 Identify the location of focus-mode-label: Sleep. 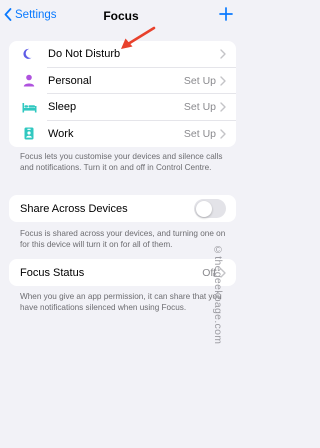
(62, 107).